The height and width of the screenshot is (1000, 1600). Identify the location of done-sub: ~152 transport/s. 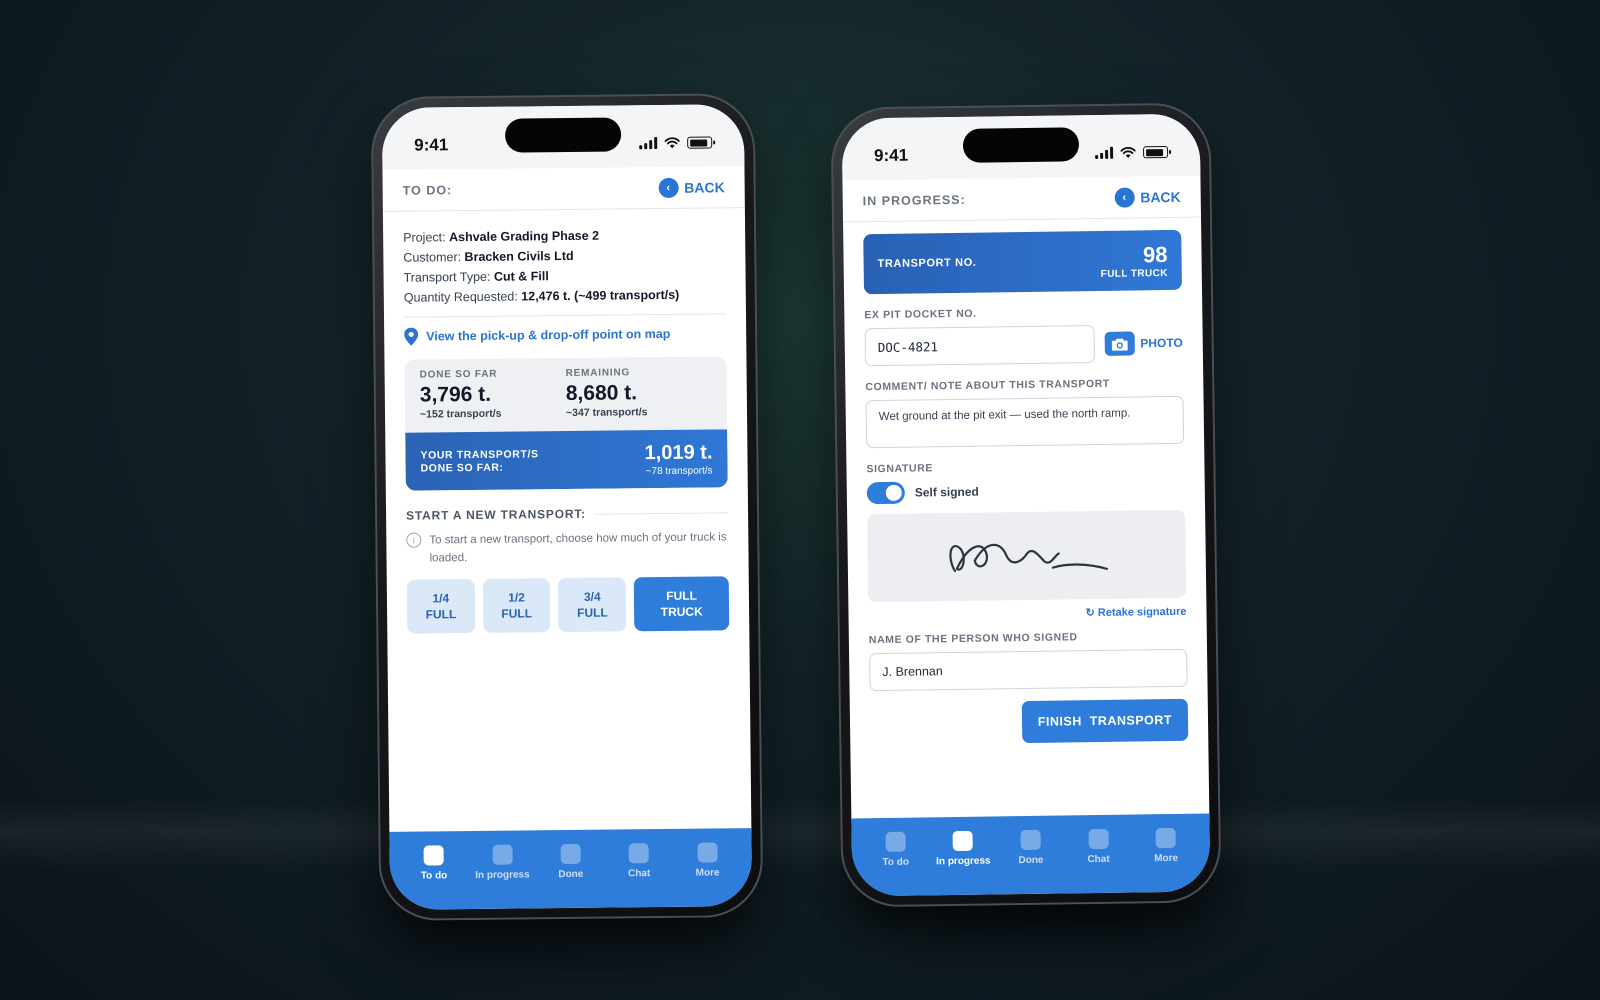
(460, 414).